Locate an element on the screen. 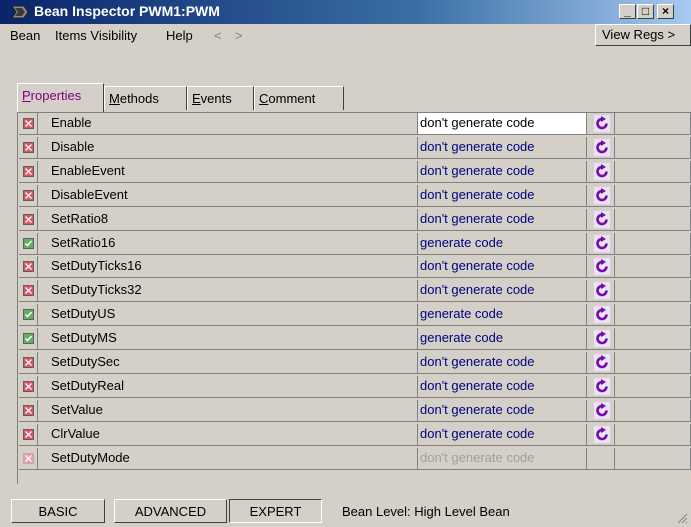 This screenshot has width=691, height=527. method-row: DisableEvent don't generate code is located at coordinates (355, 195).